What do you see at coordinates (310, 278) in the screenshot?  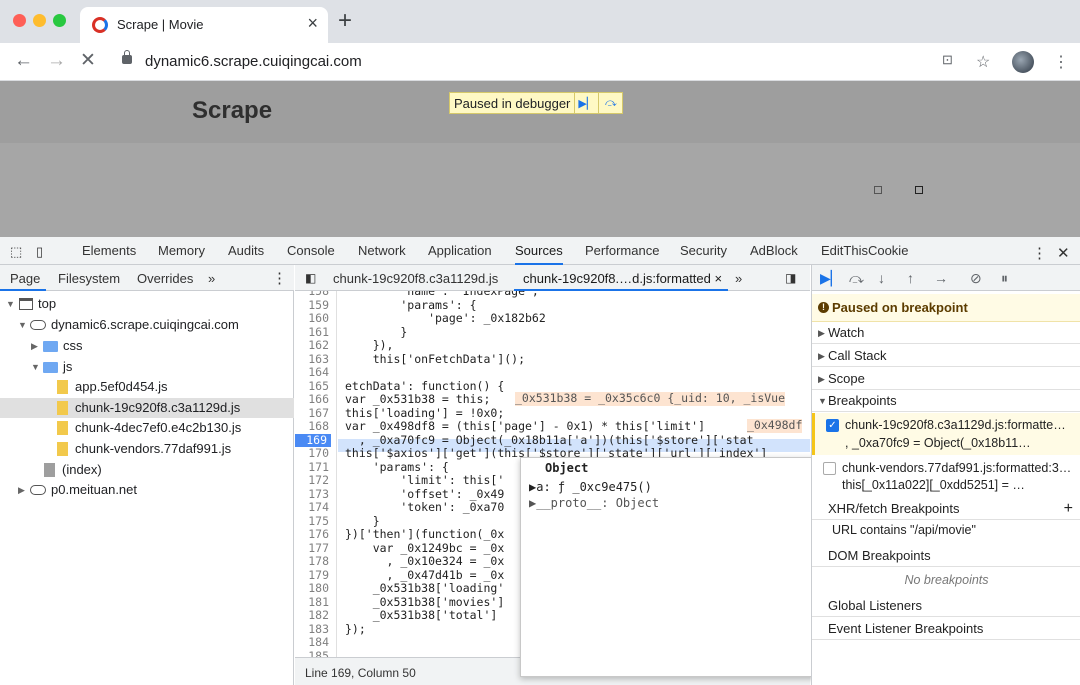 I see `toggle-navigator-icon: ◧` at bounding box center [310, 278].